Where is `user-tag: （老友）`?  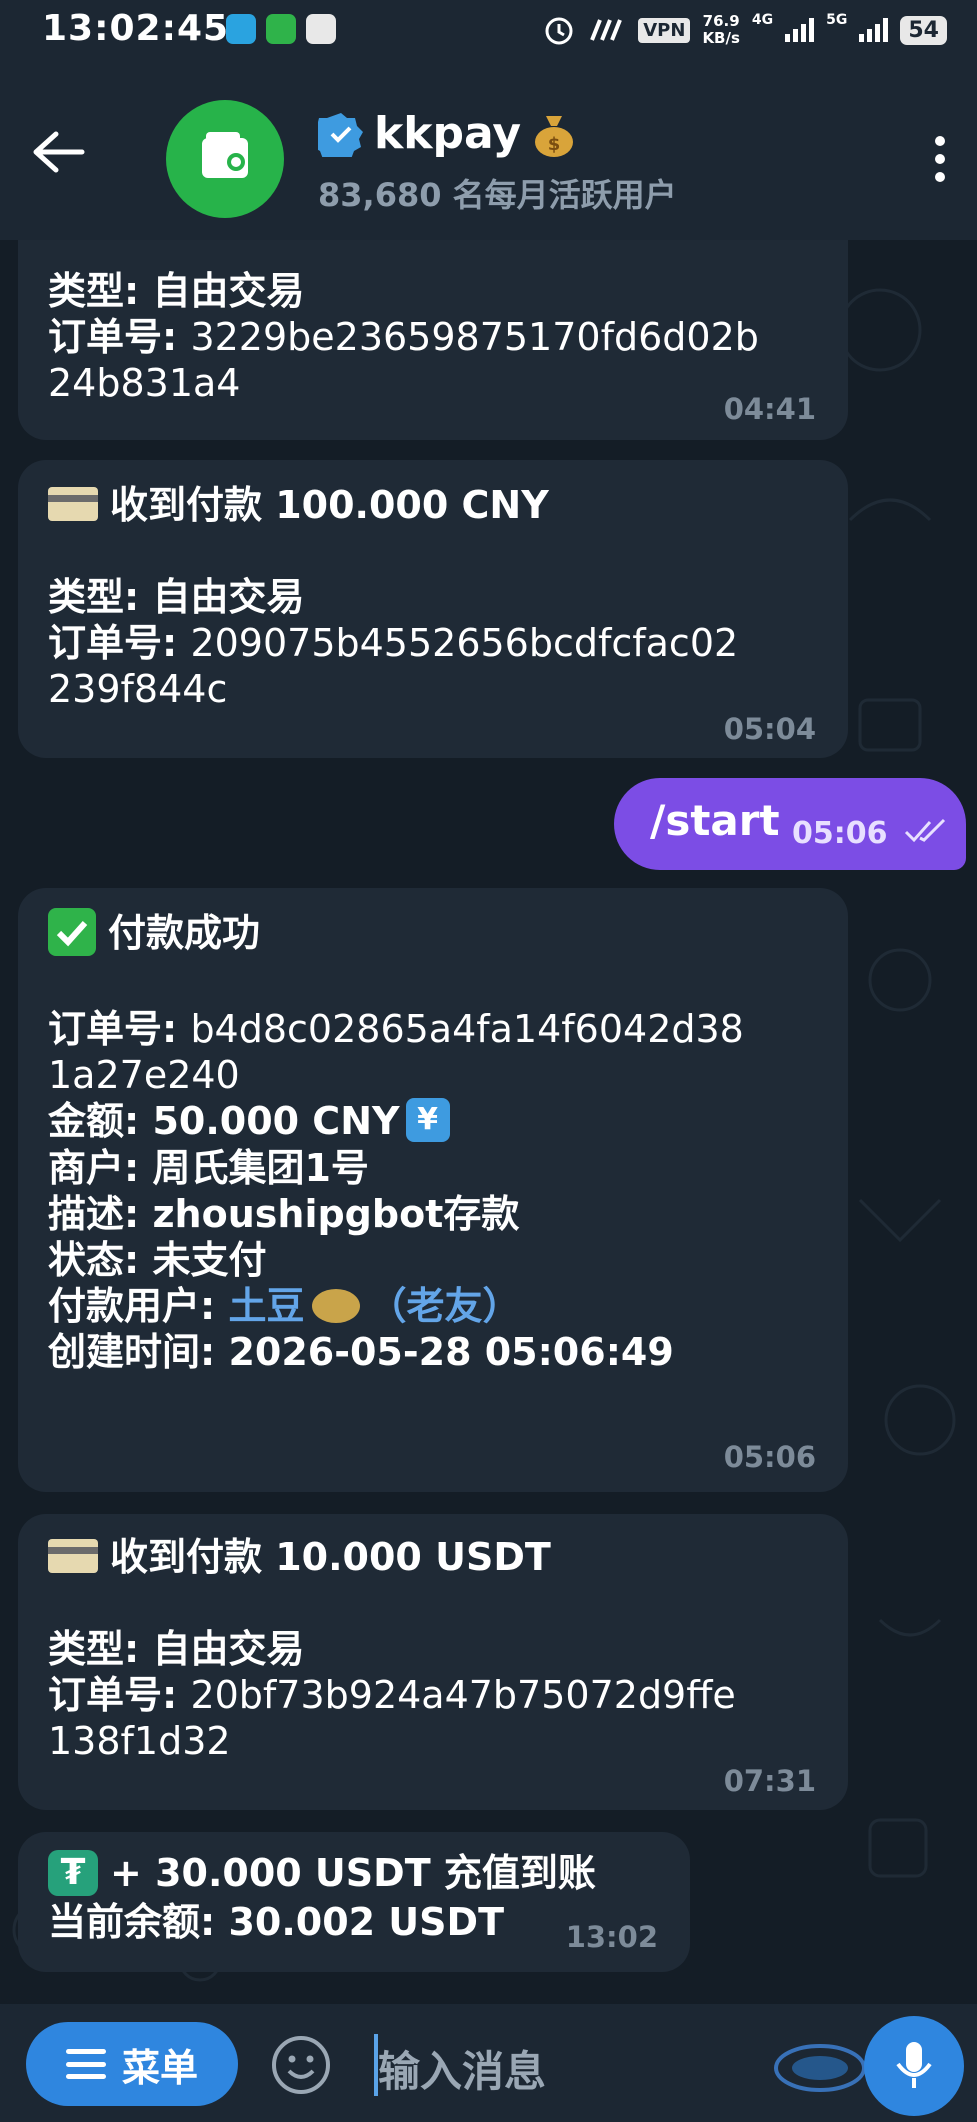 user-tag: （老友） is located at coordinates (444, 1306).